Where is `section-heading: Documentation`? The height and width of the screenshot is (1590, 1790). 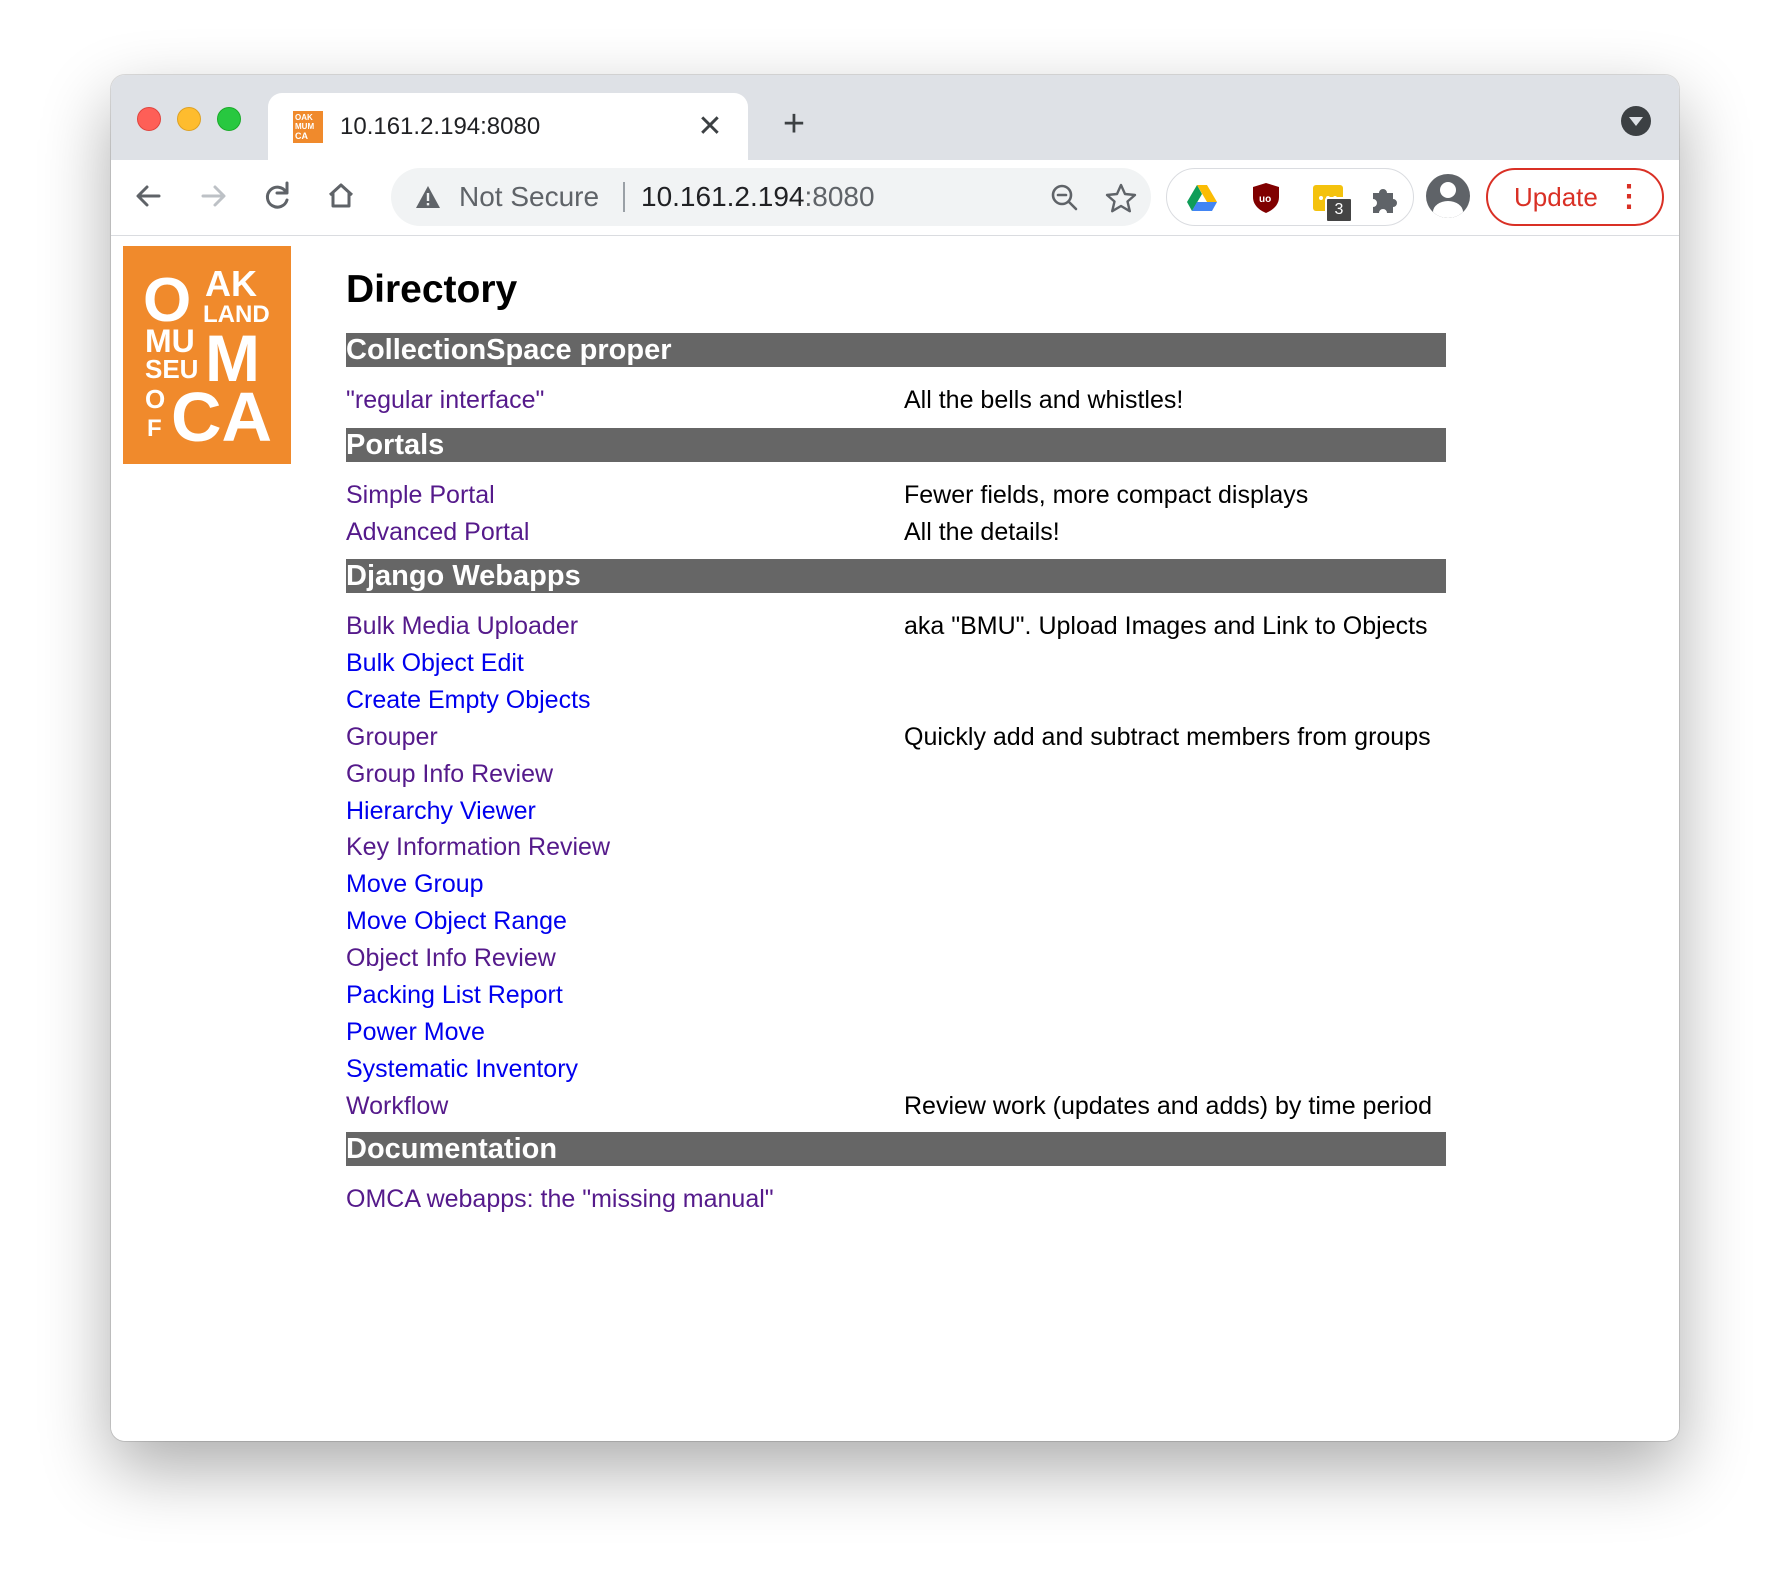 section-heading: Documentation is located at coordinates (896, 1149).